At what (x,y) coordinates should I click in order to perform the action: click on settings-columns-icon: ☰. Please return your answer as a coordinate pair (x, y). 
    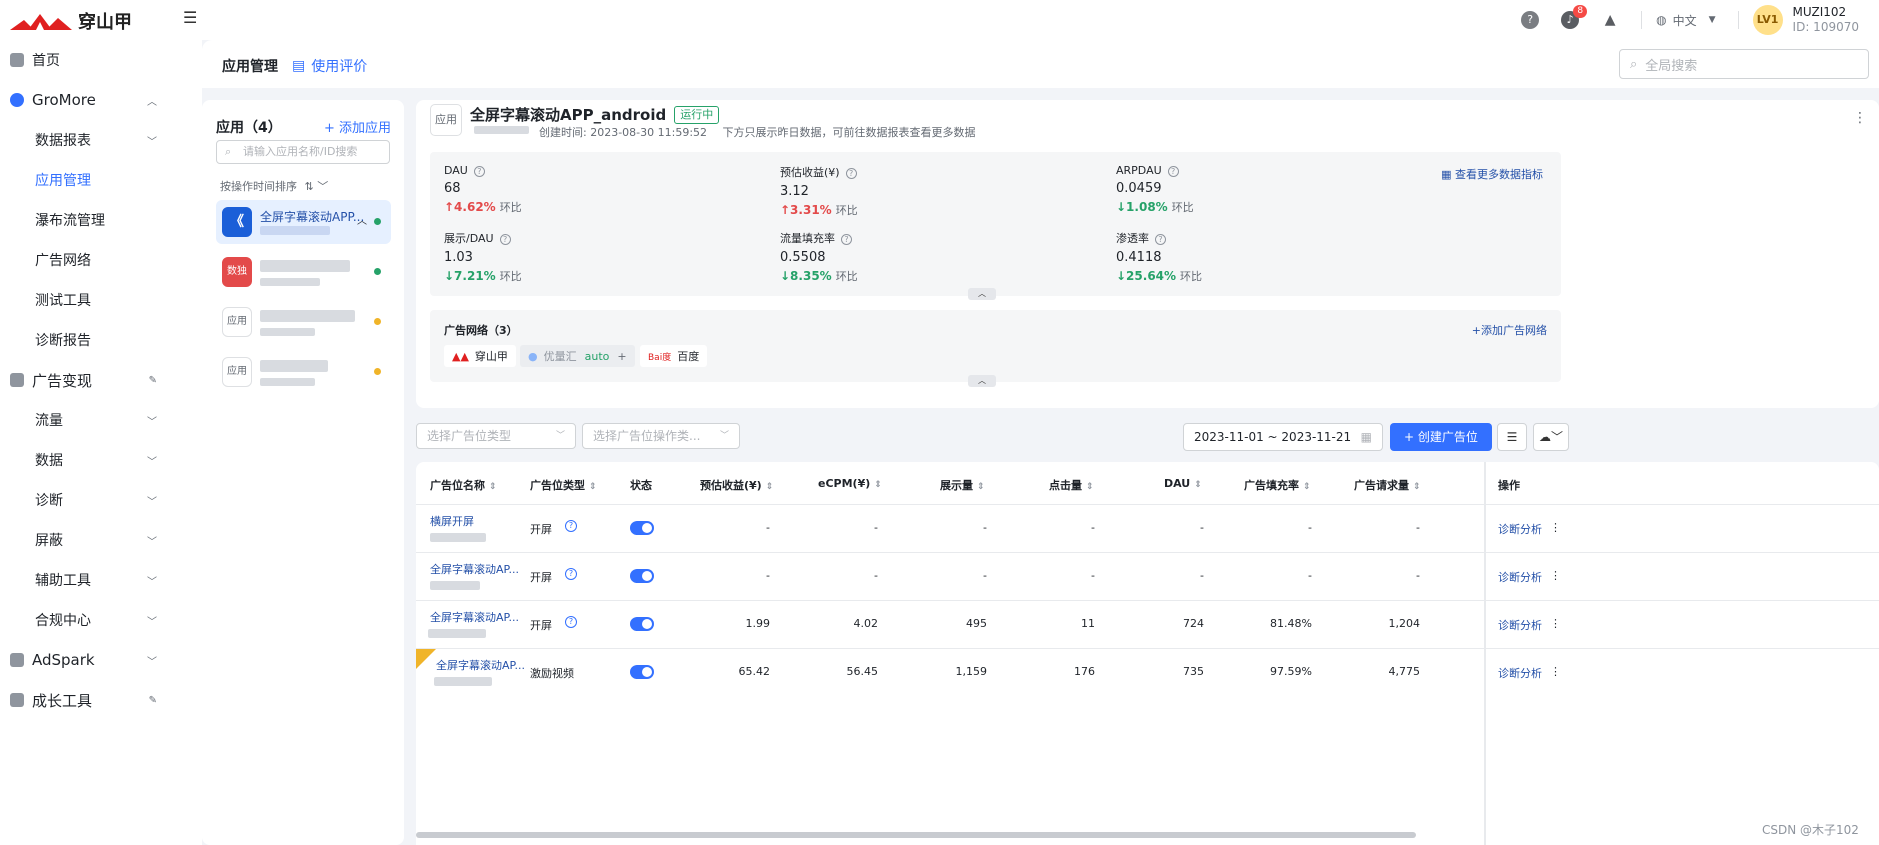
    Looking at the image, I should click on (1512, 437).